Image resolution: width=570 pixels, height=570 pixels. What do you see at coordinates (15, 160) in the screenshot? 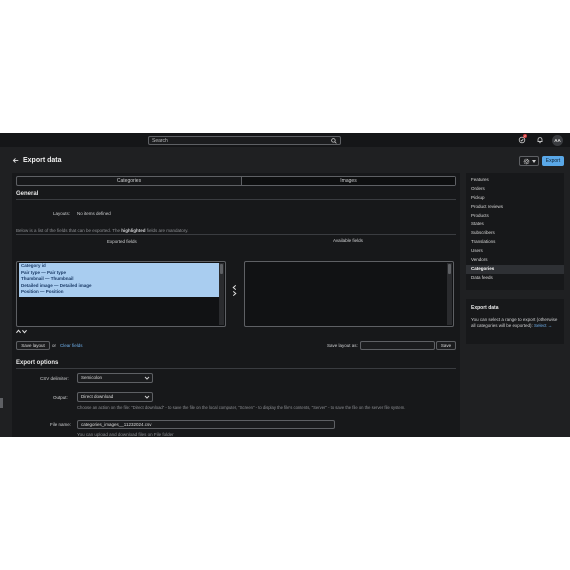
I see `back-arrow-icon` at bounding box center [15, 160].